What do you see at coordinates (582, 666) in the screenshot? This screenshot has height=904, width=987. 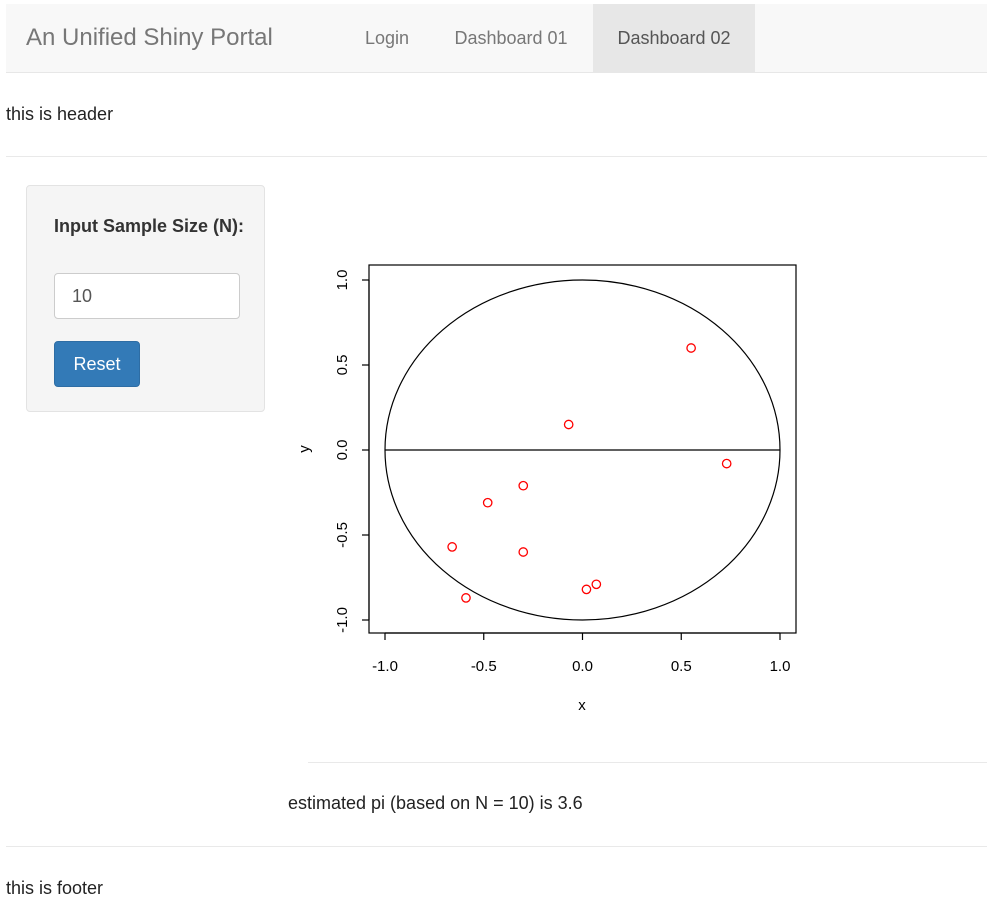 I see `x-tick-label: 0.0` at bounding box center [582, 666].